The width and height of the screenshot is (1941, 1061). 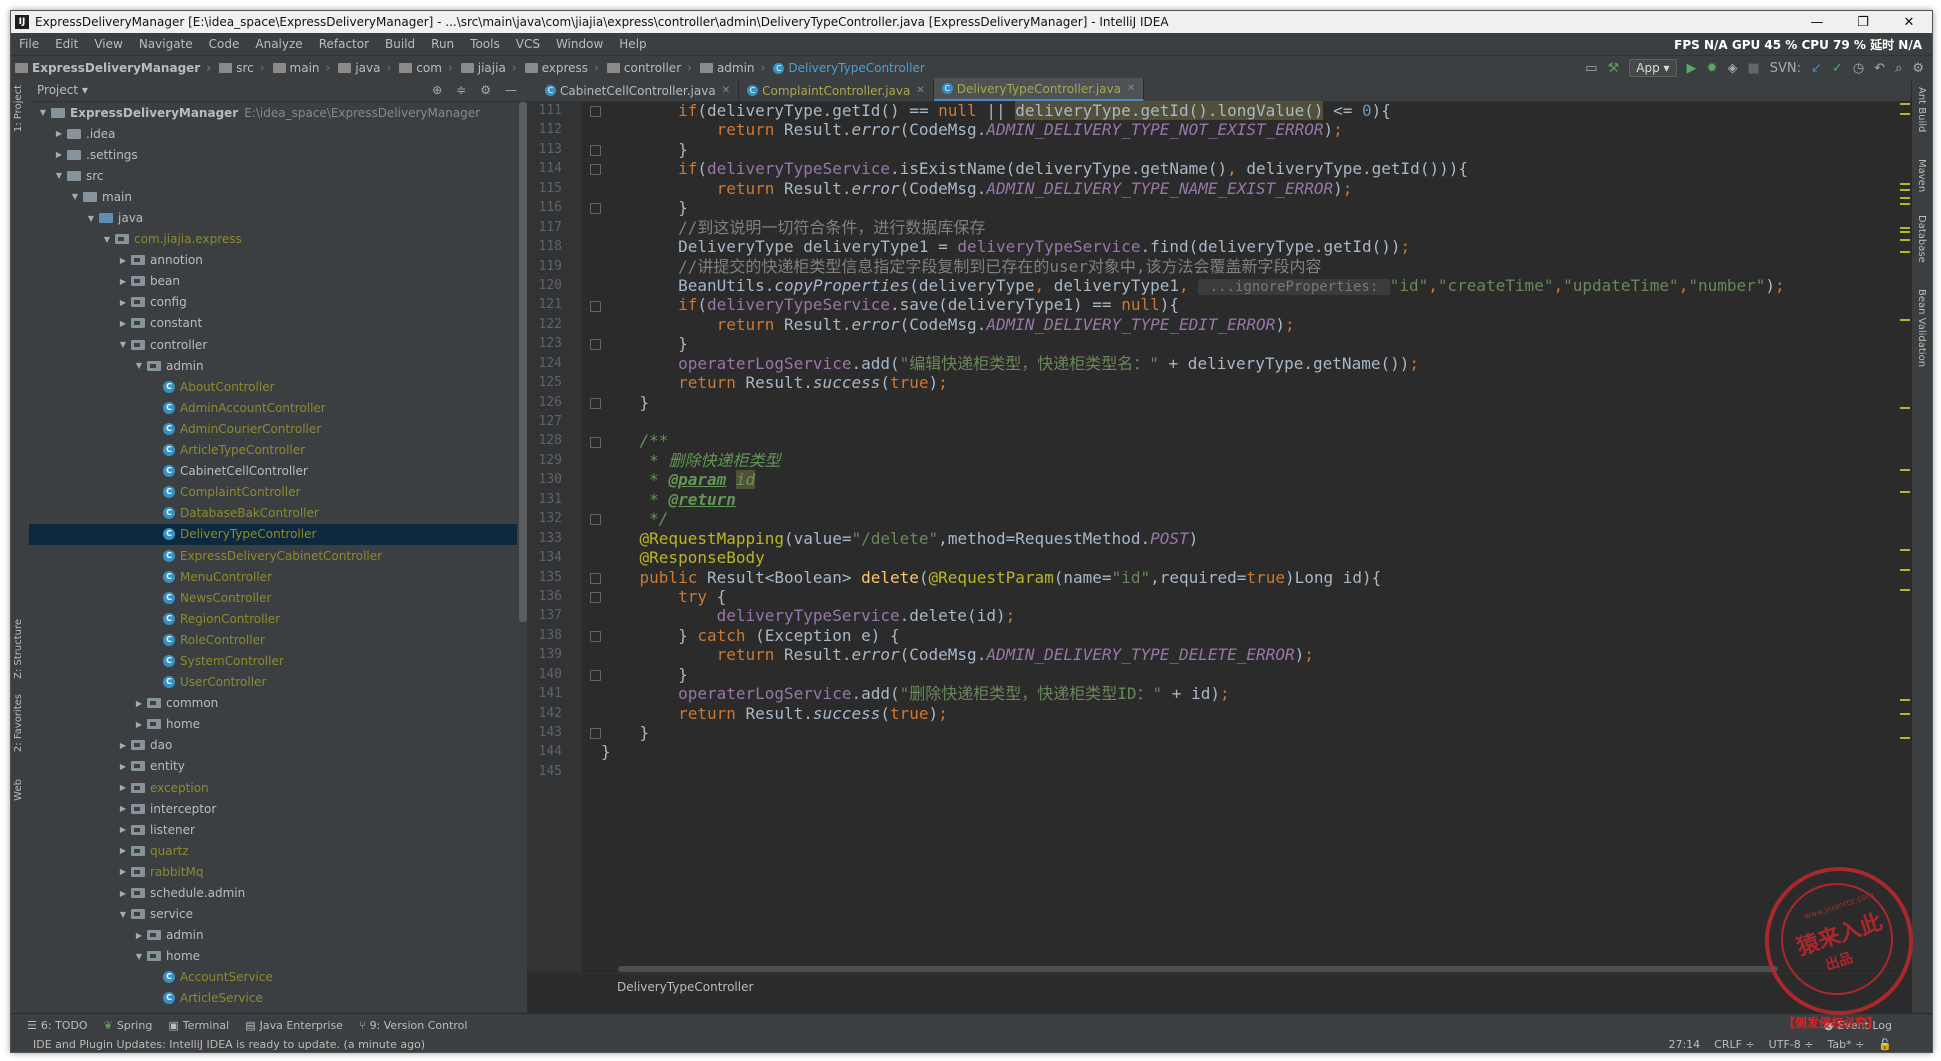 What do you see at coordinates (1198, 969) in the screenshot?
I see `editor-horizontal-scrollbar` at bounding box center [1198, 969].